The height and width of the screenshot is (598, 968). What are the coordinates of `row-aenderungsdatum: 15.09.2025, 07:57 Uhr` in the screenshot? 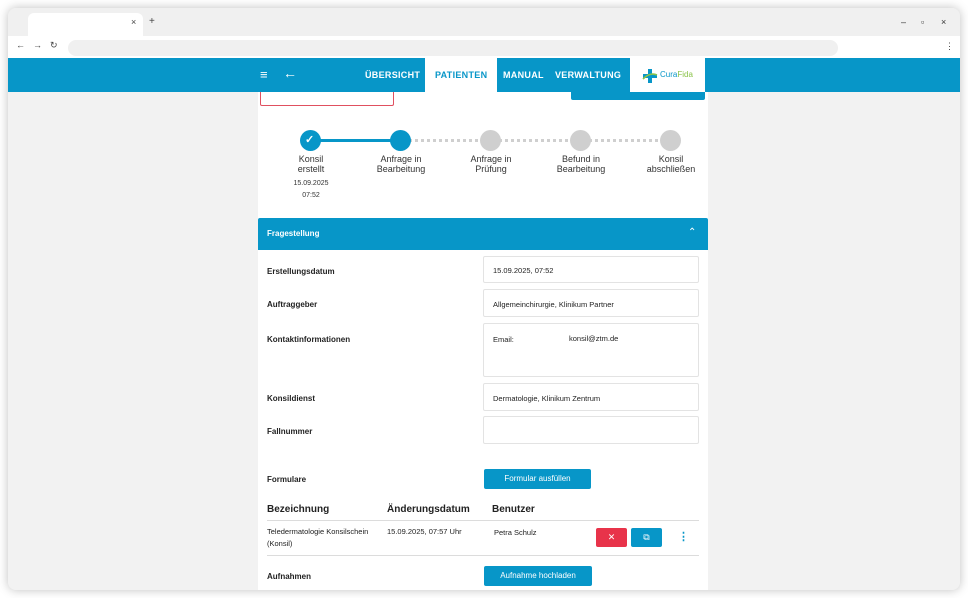 It's located at (424, 531).